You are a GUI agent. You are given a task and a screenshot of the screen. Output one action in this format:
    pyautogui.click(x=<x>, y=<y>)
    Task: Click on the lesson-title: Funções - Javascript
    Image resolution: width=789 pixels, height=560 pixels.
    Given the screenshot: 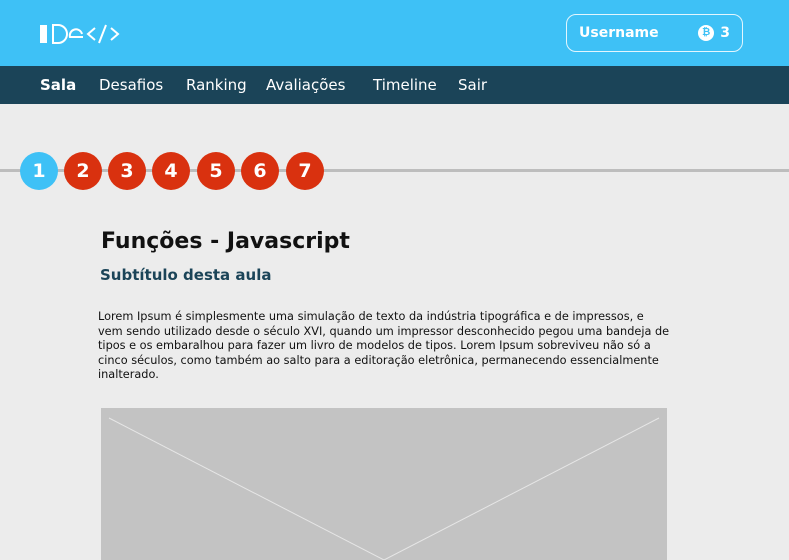 What is the action you would take?
    pyautogui.click(x=225, y=241)
    